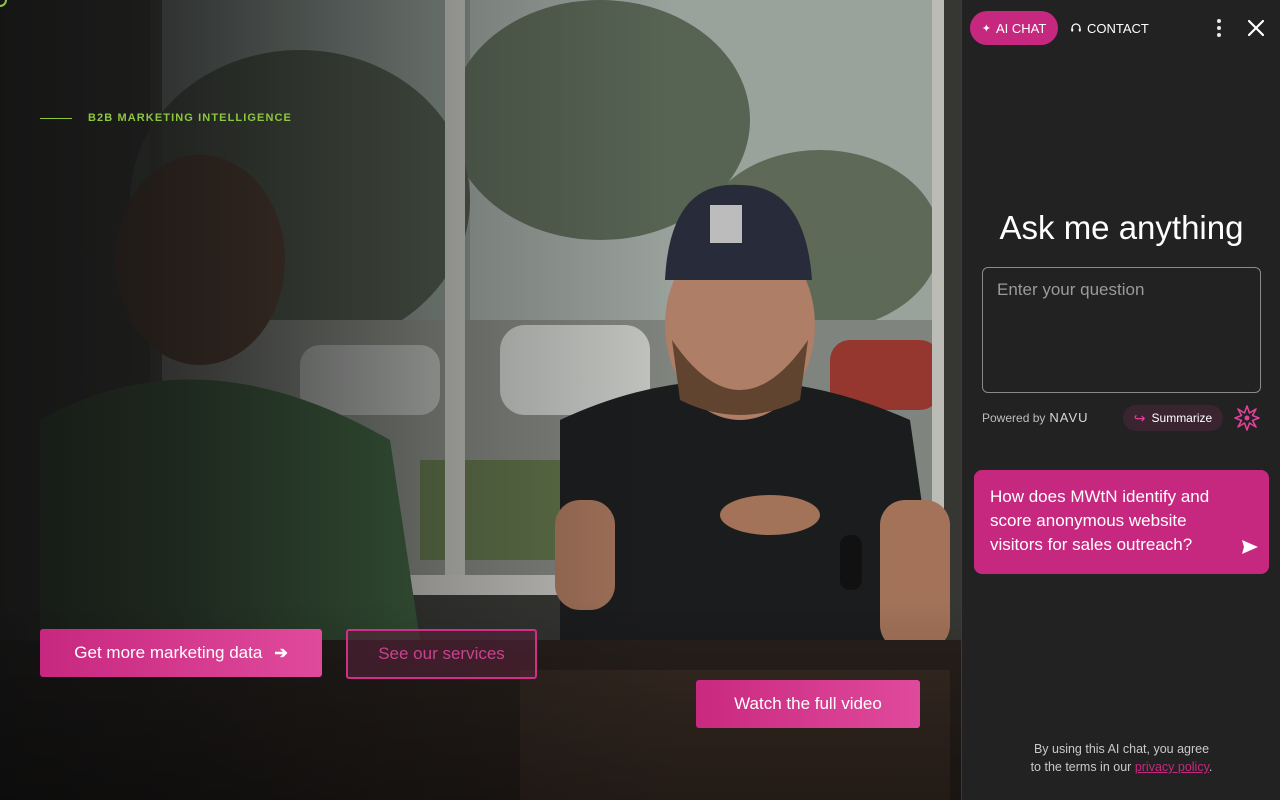 This screenshot has width=1280, height=800. I want to click on see-services-button: See our services, so click(441, 654).